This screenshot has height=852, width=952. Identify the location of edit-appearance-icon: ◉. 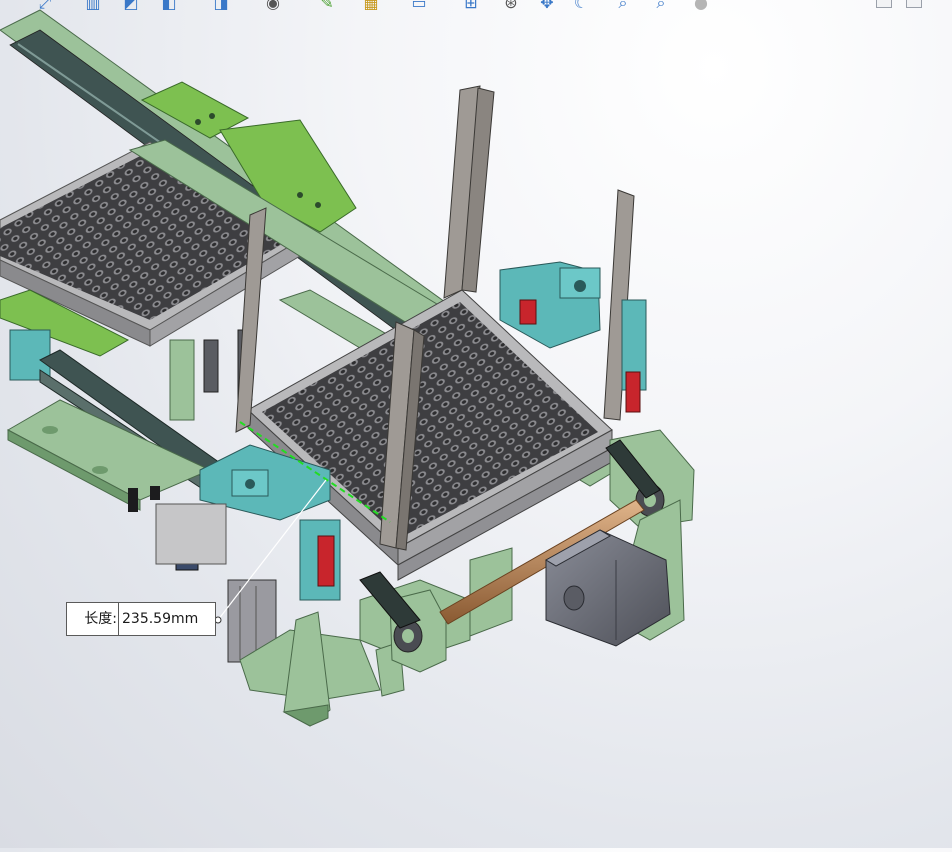
(273, 7).